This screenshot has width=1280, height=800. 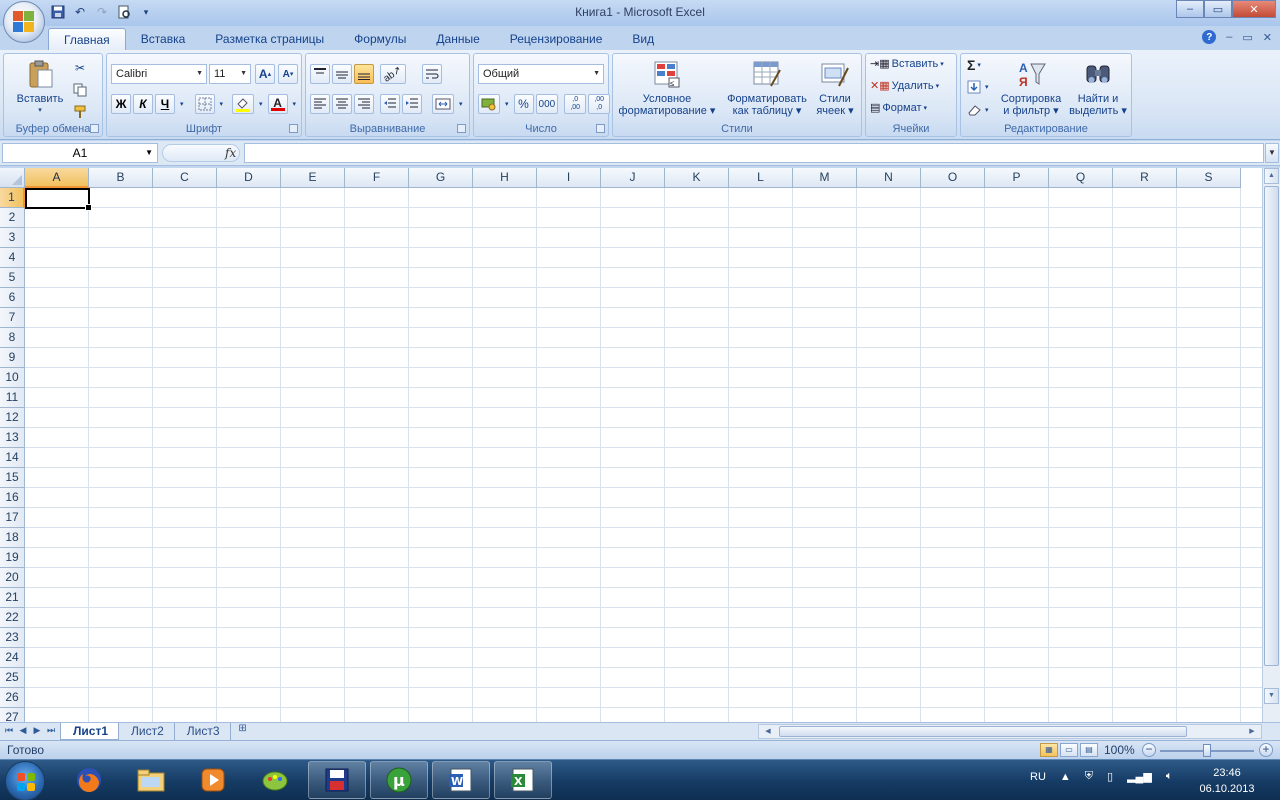 I want to click on column-header: D, so click(x=249, y=178).